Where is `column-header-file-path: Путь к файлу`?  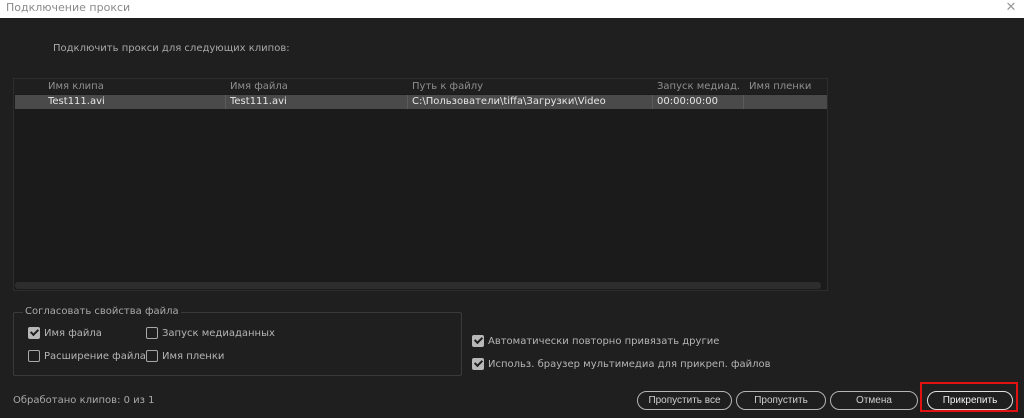
column-header-file-path: Путь к файлу is located at coordinates (529, 86).